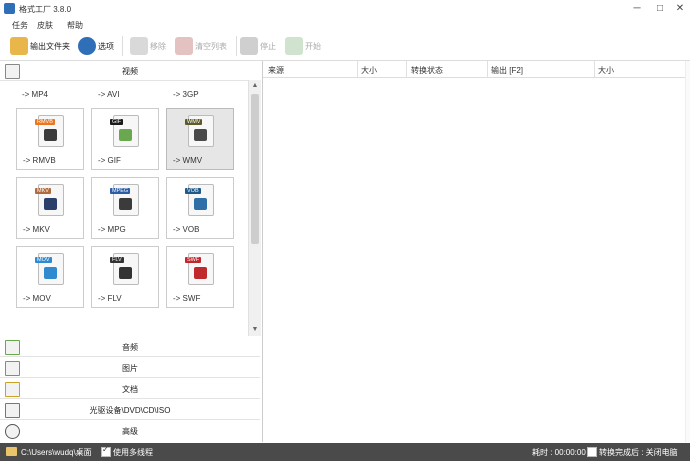  I want to click on scrollbar-thumb, so click(255, 169).